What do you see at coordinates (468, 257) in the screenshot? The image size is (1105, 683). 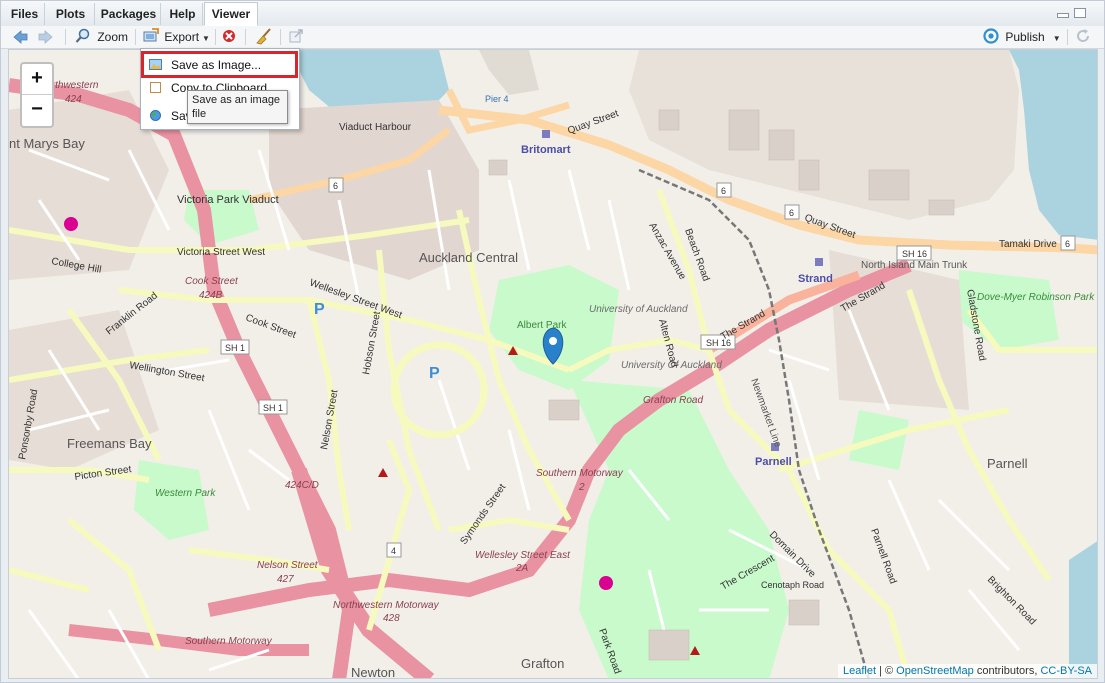 I see `label-auckland-central: Auckland Central` at bounding box center [468, 257].